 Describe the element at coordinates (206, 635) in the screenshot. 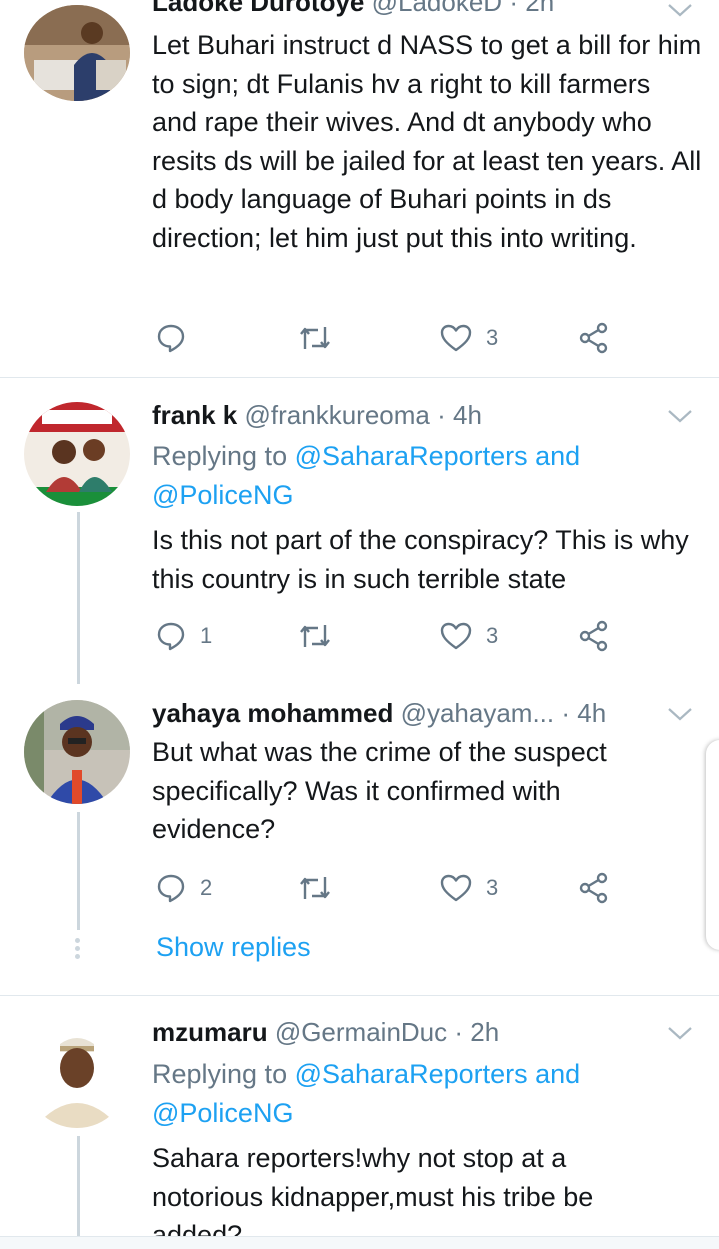

I see `reply-count: 1` at that location.